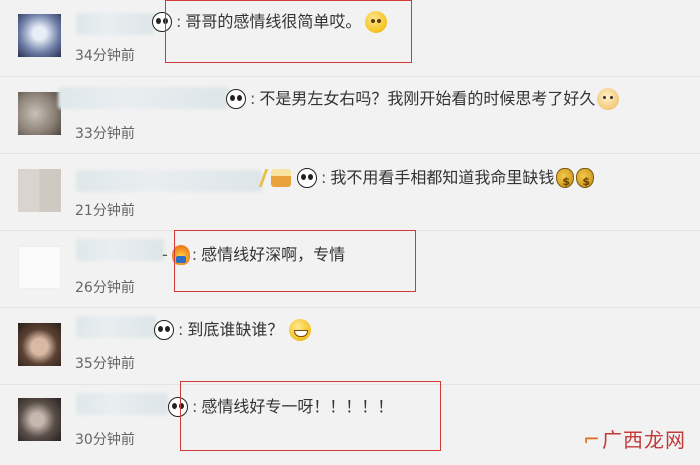 The image size is (700, 465). I want to click on watermark: ⌐ 广西龙网, so click(634, 438).